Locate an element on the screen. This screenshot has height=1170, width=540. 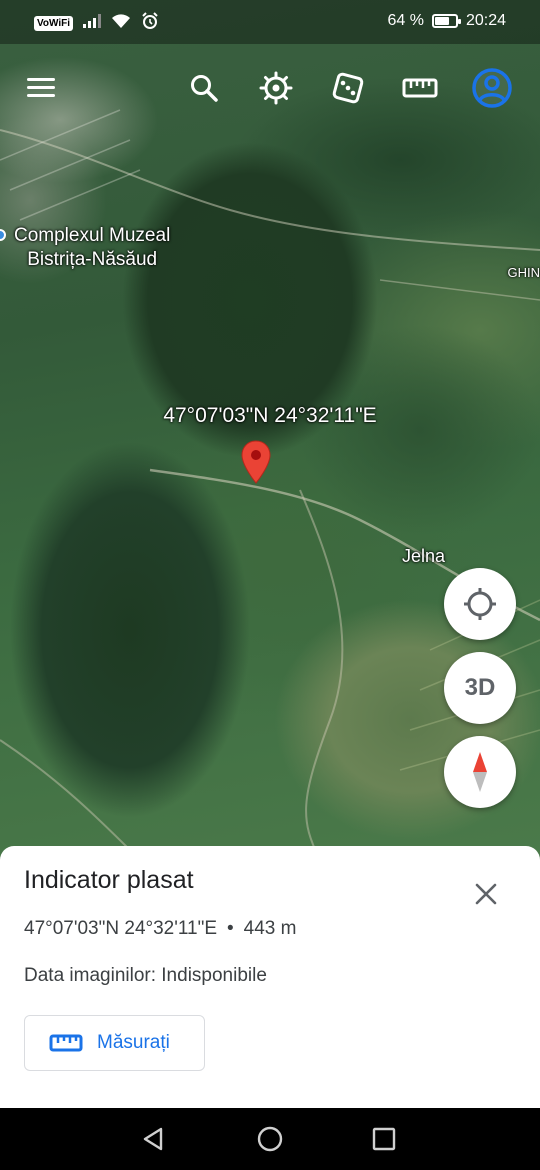
sheet-title: Indicator plasat is located at coordinates (109, 880).